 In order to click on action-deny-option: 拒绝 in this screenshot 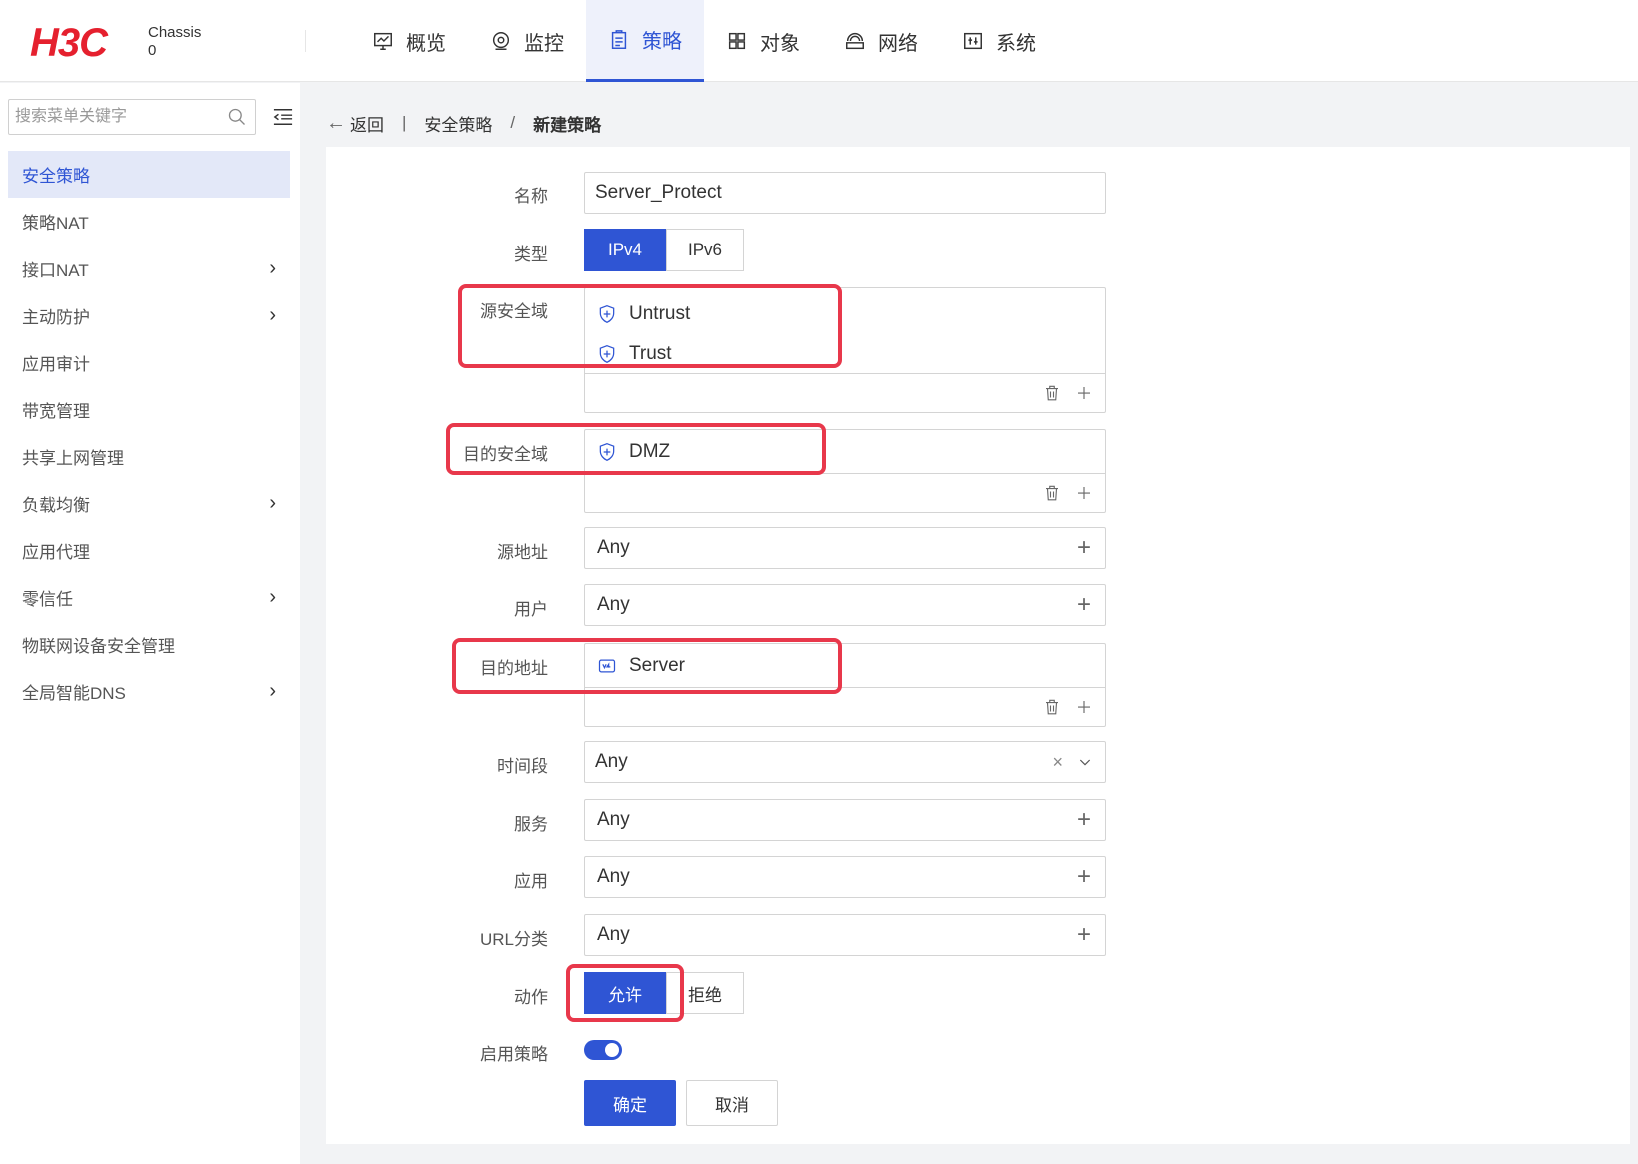, I will do `click(705, 993)`.